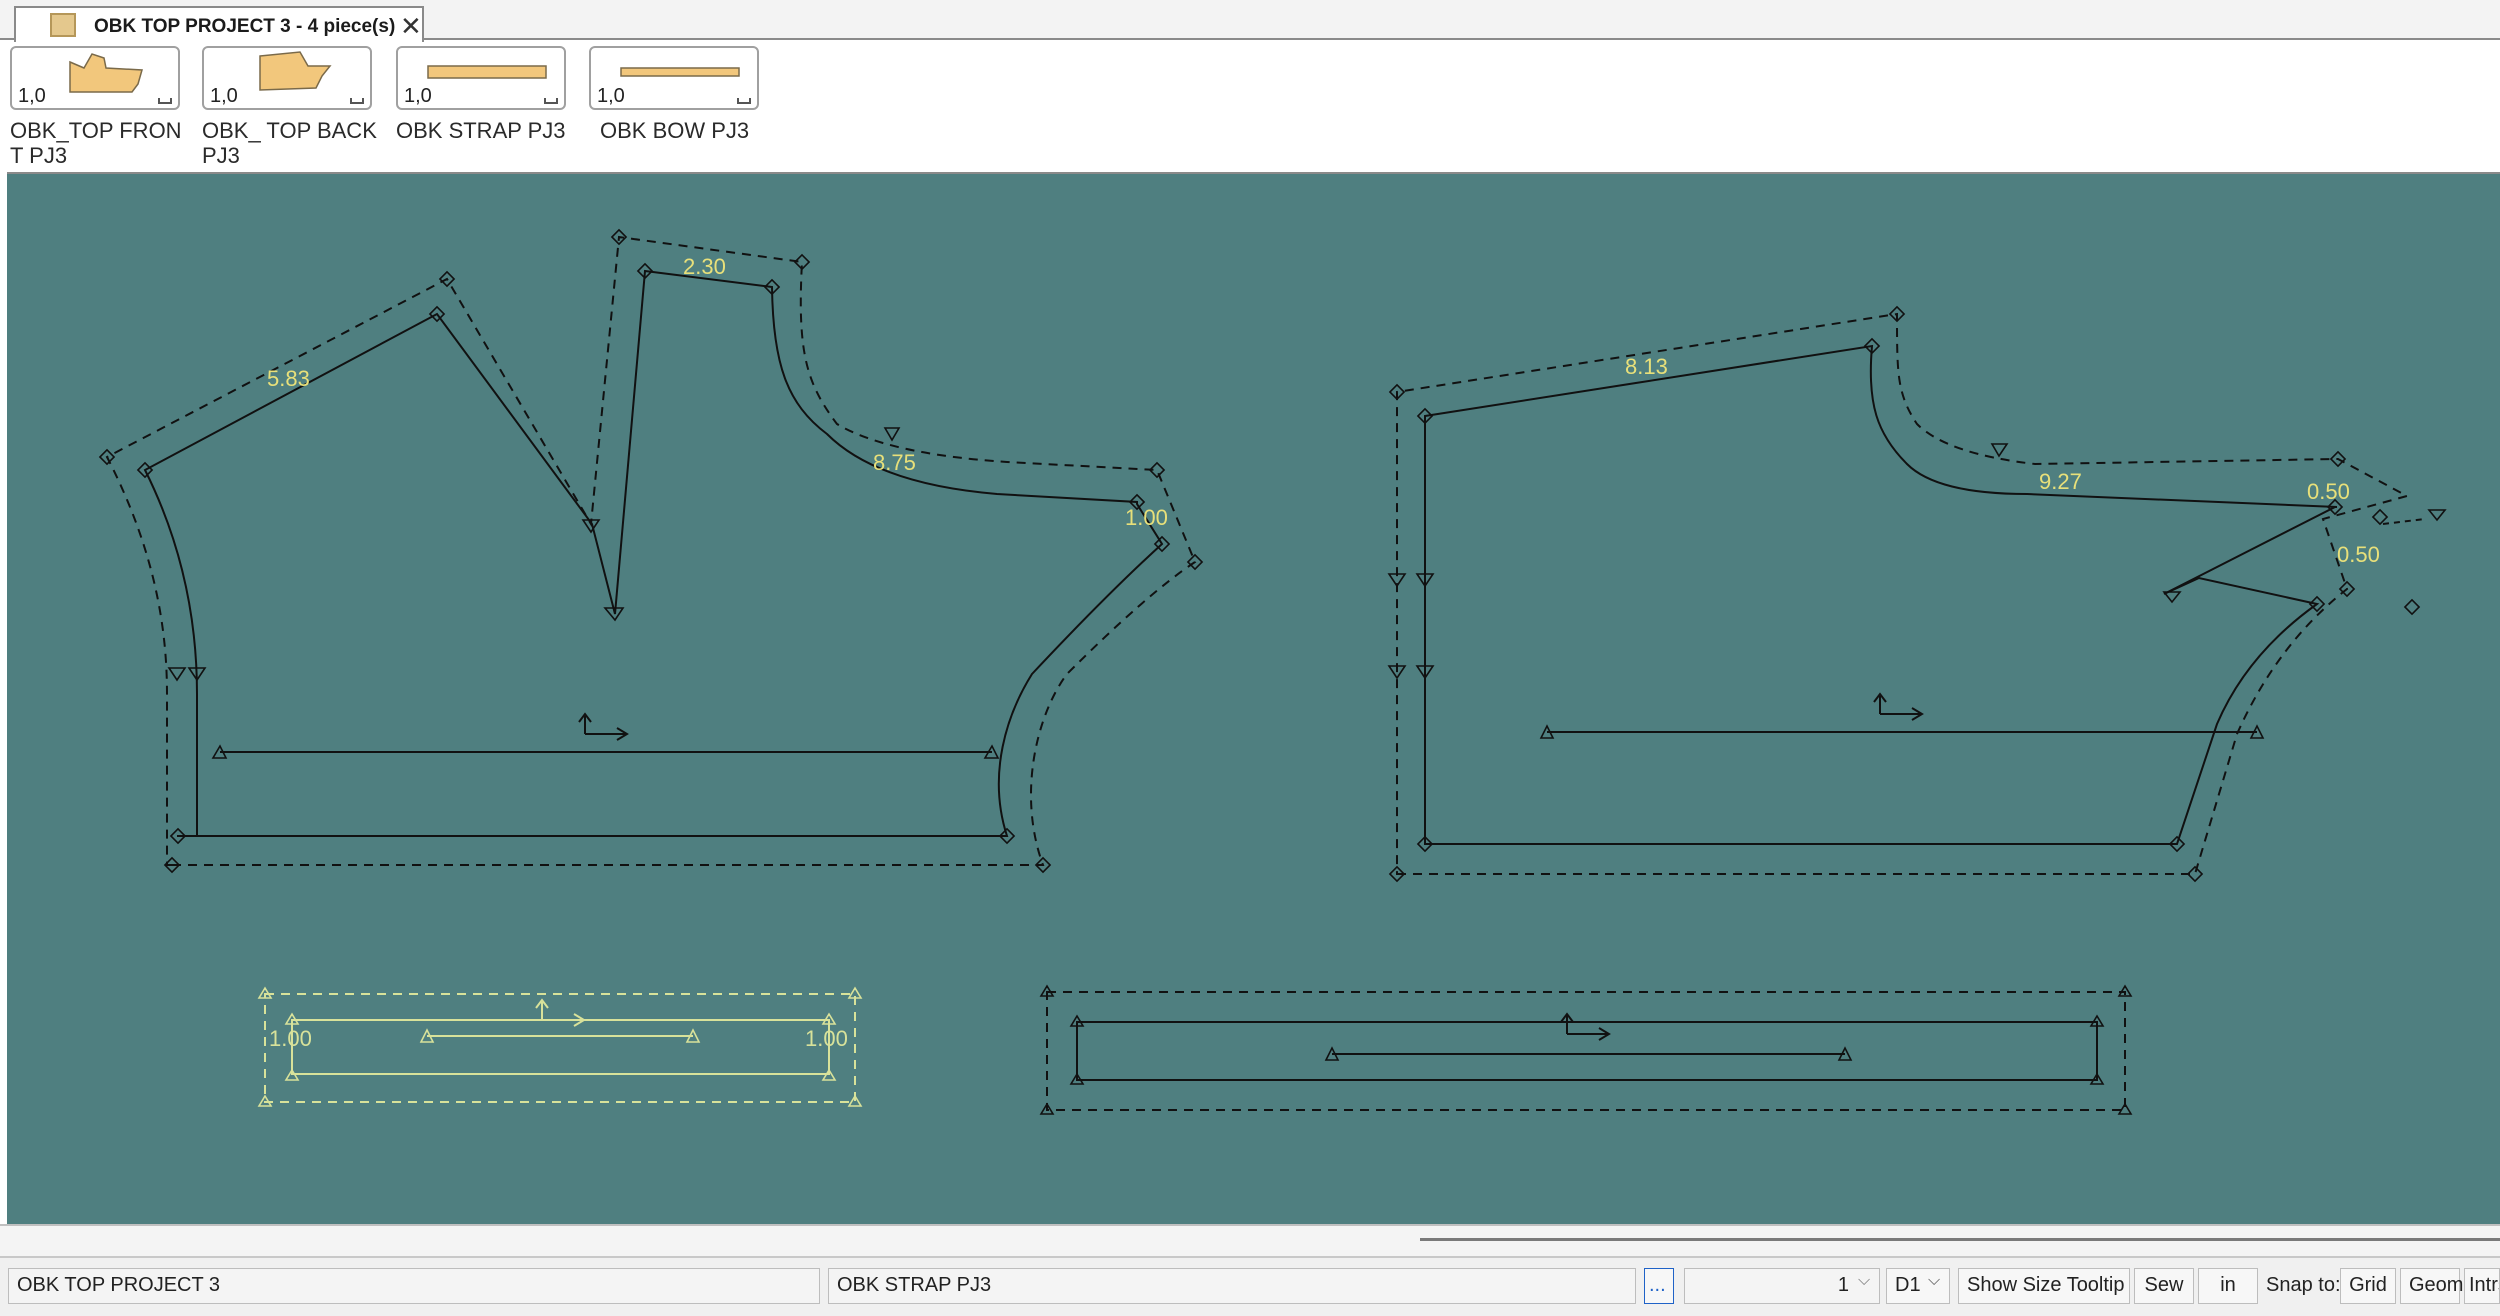 The image size is (2500, 1316). I want to click on snap-to-label: Snap to:, so click(2303, 1285).